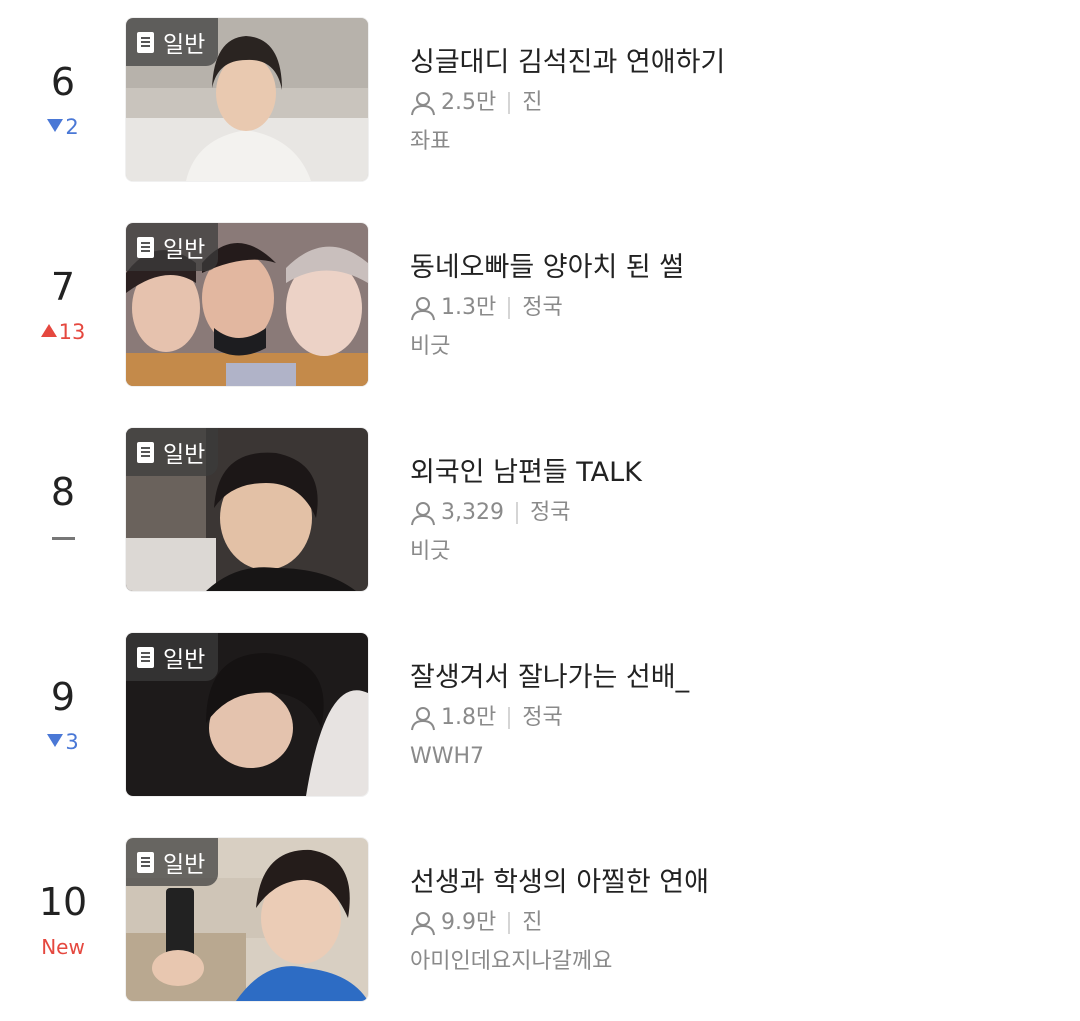  I want to click on story-title: 외국인 남편들 TALK, so click(526, 473).